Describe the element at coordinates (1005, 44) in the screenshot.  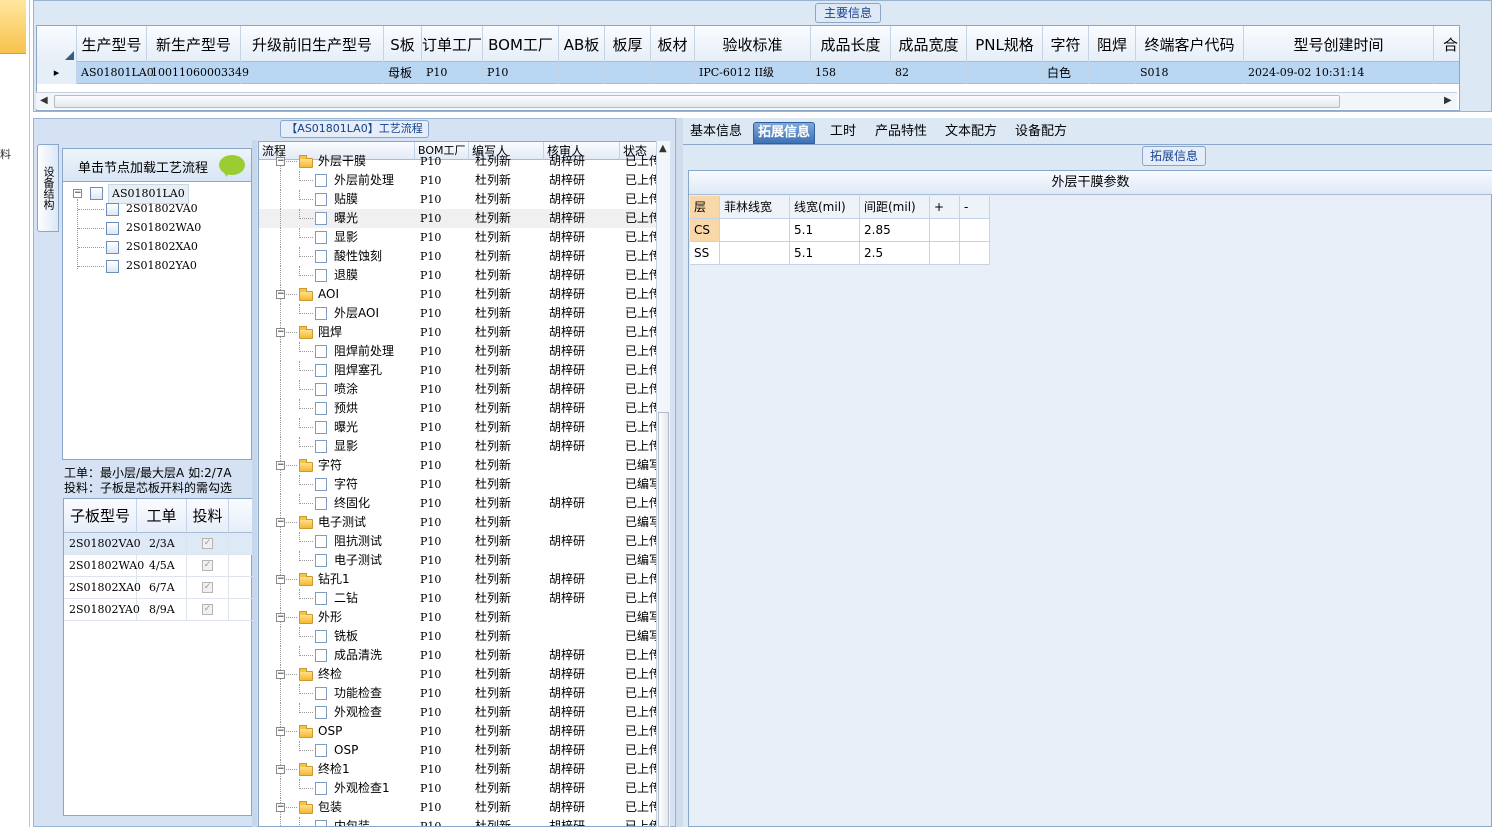
I see `col-12: PNL规格` at that location.